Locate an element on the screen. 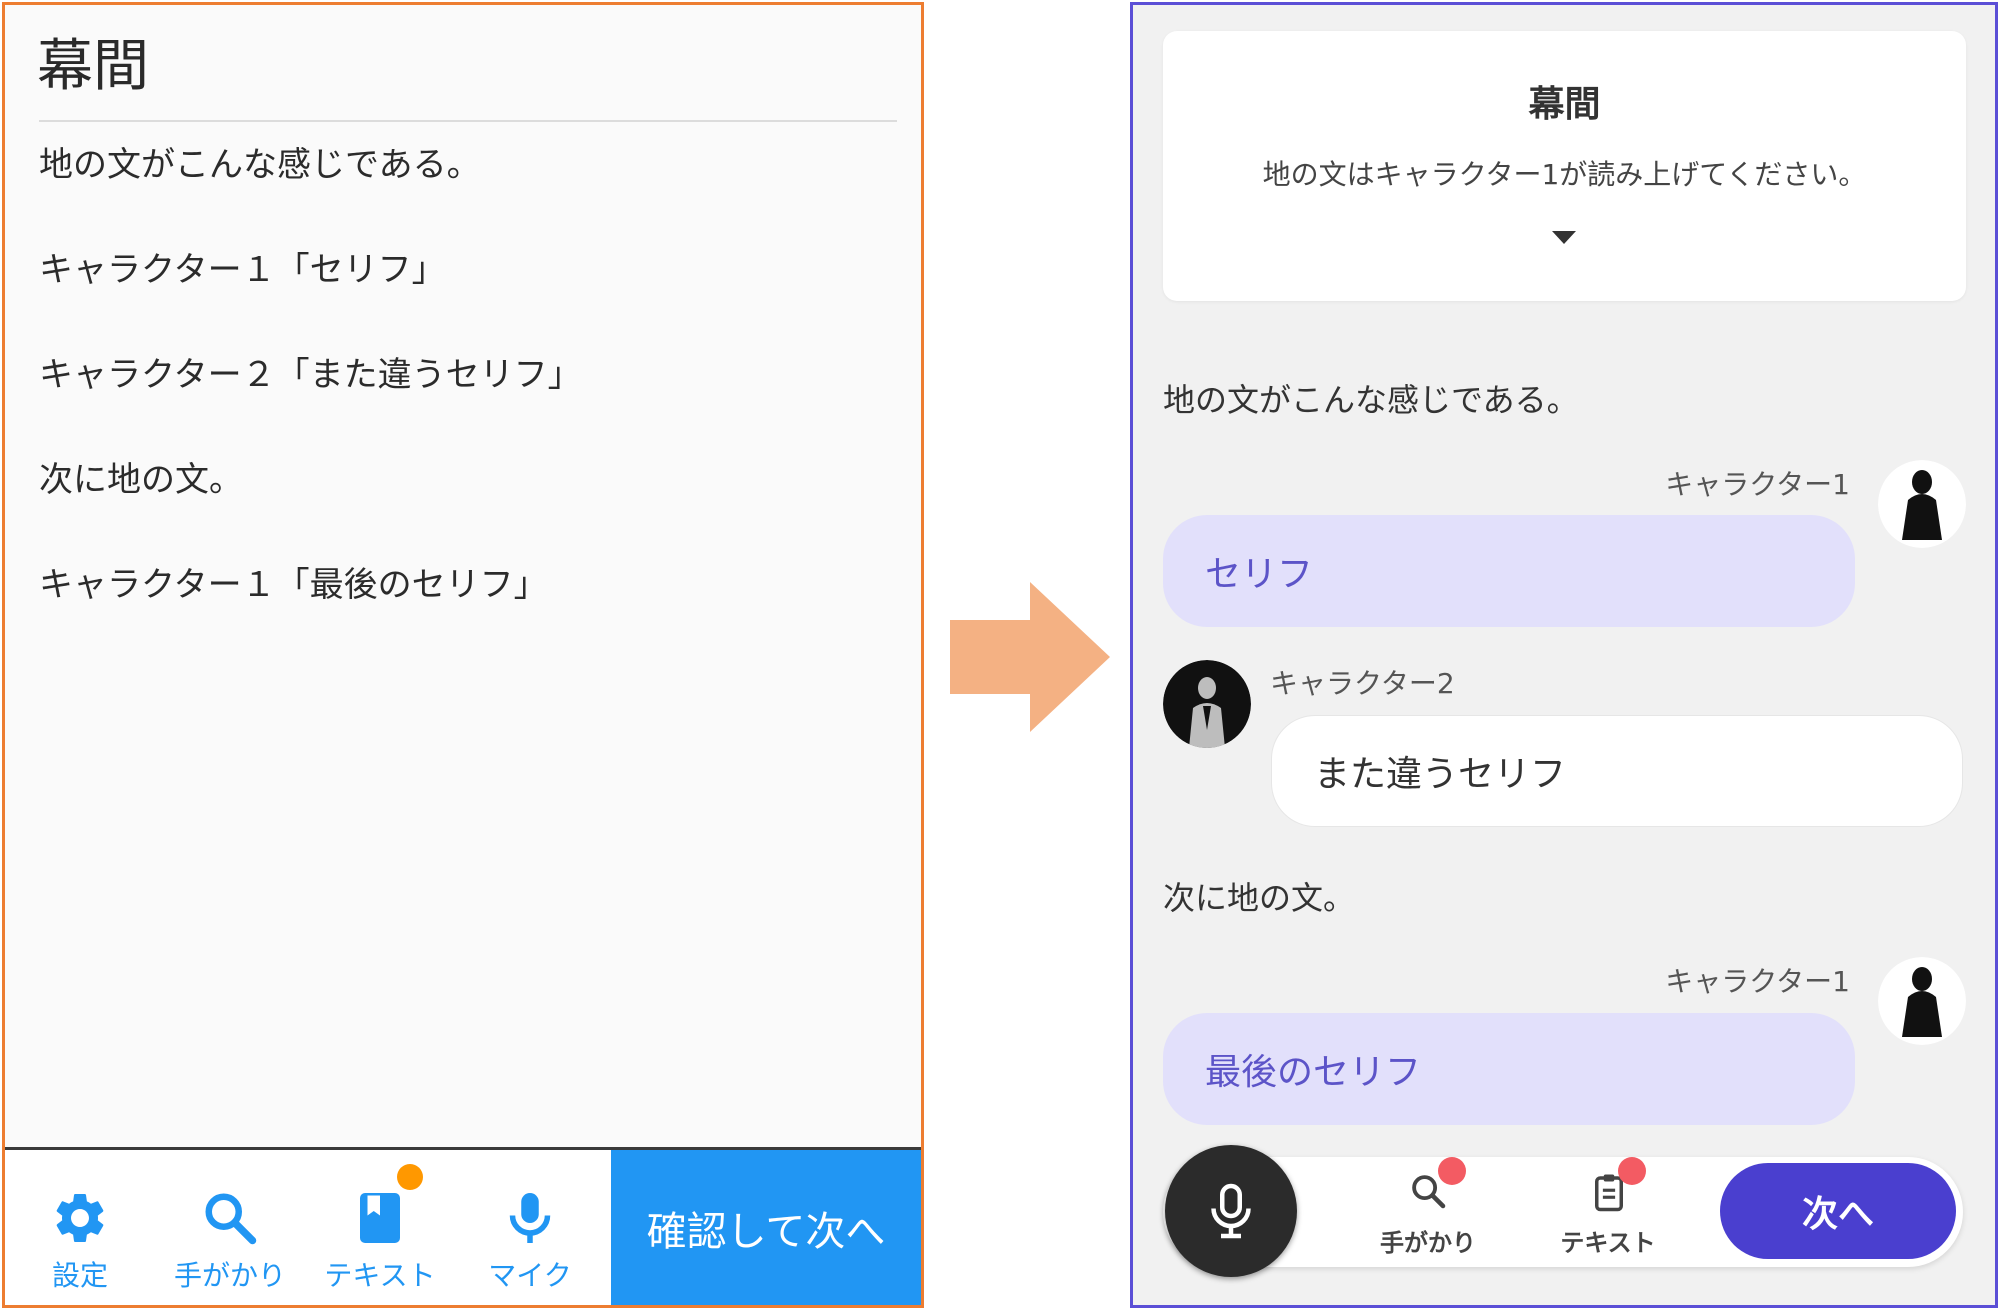 This screenshot has width=2000, height=1312. mic-button is located at coordinates (1231, 1211).